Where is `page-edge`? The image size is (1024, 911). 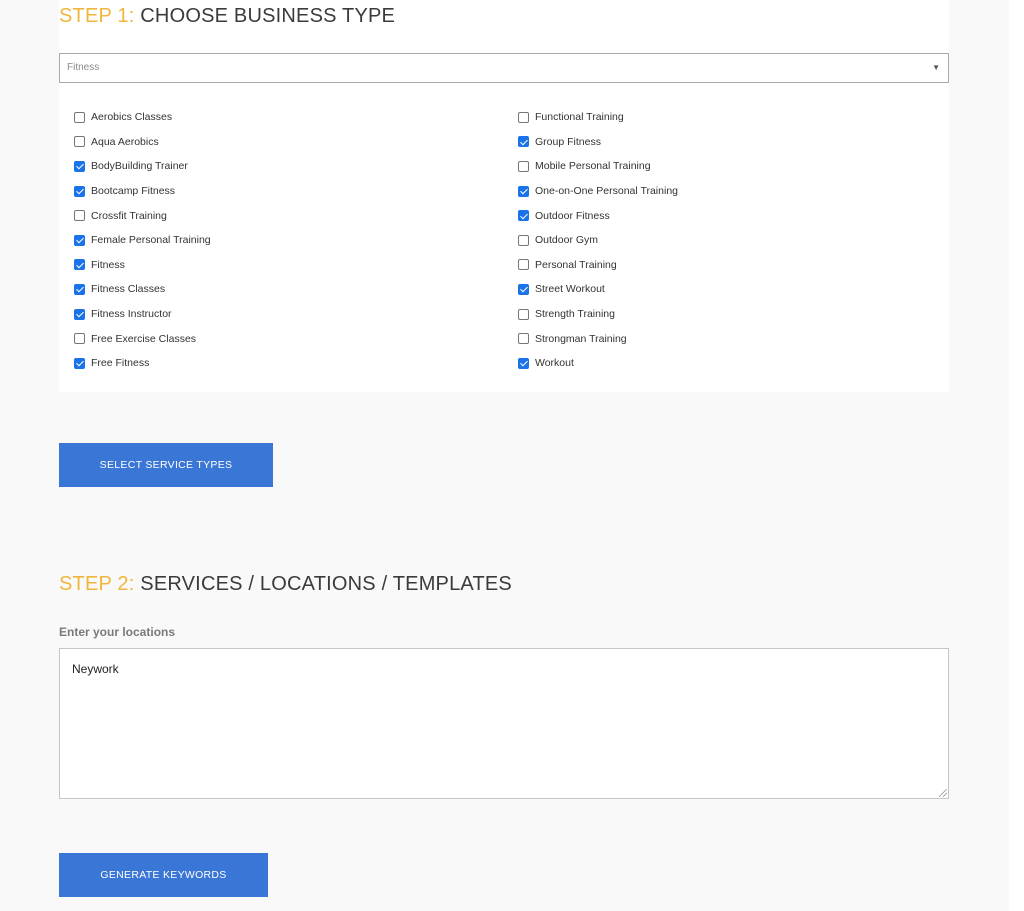 page-edge is located at coordinates (1016, 455).